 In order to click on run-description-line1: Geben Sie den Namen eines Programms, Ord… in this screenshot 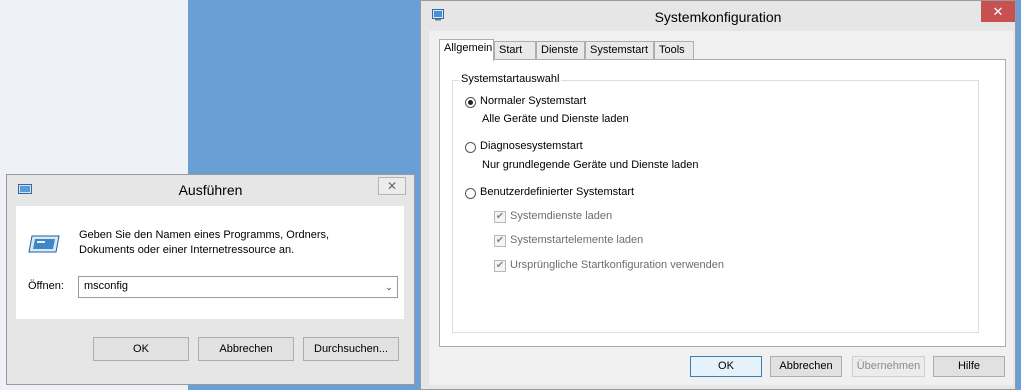, I will do `click(204, 235)`.